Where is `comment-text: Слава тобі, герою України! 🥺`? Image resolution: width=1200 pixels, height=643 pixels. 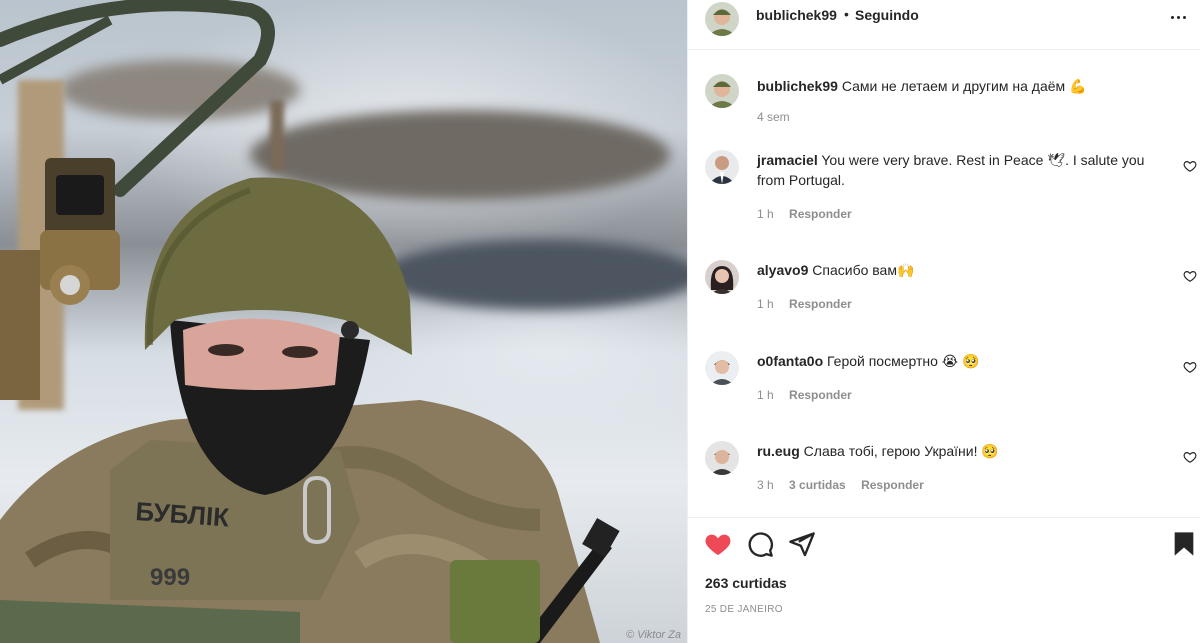
comment-text: Слава тобі, герою України! 🥺 is located at coordinates (901, 451).